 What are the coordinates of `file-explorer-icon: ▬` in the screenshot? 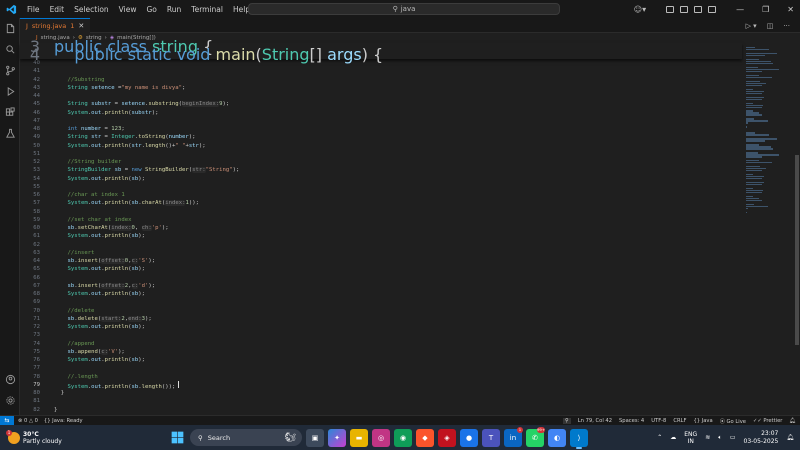 It's located at (359, 437).